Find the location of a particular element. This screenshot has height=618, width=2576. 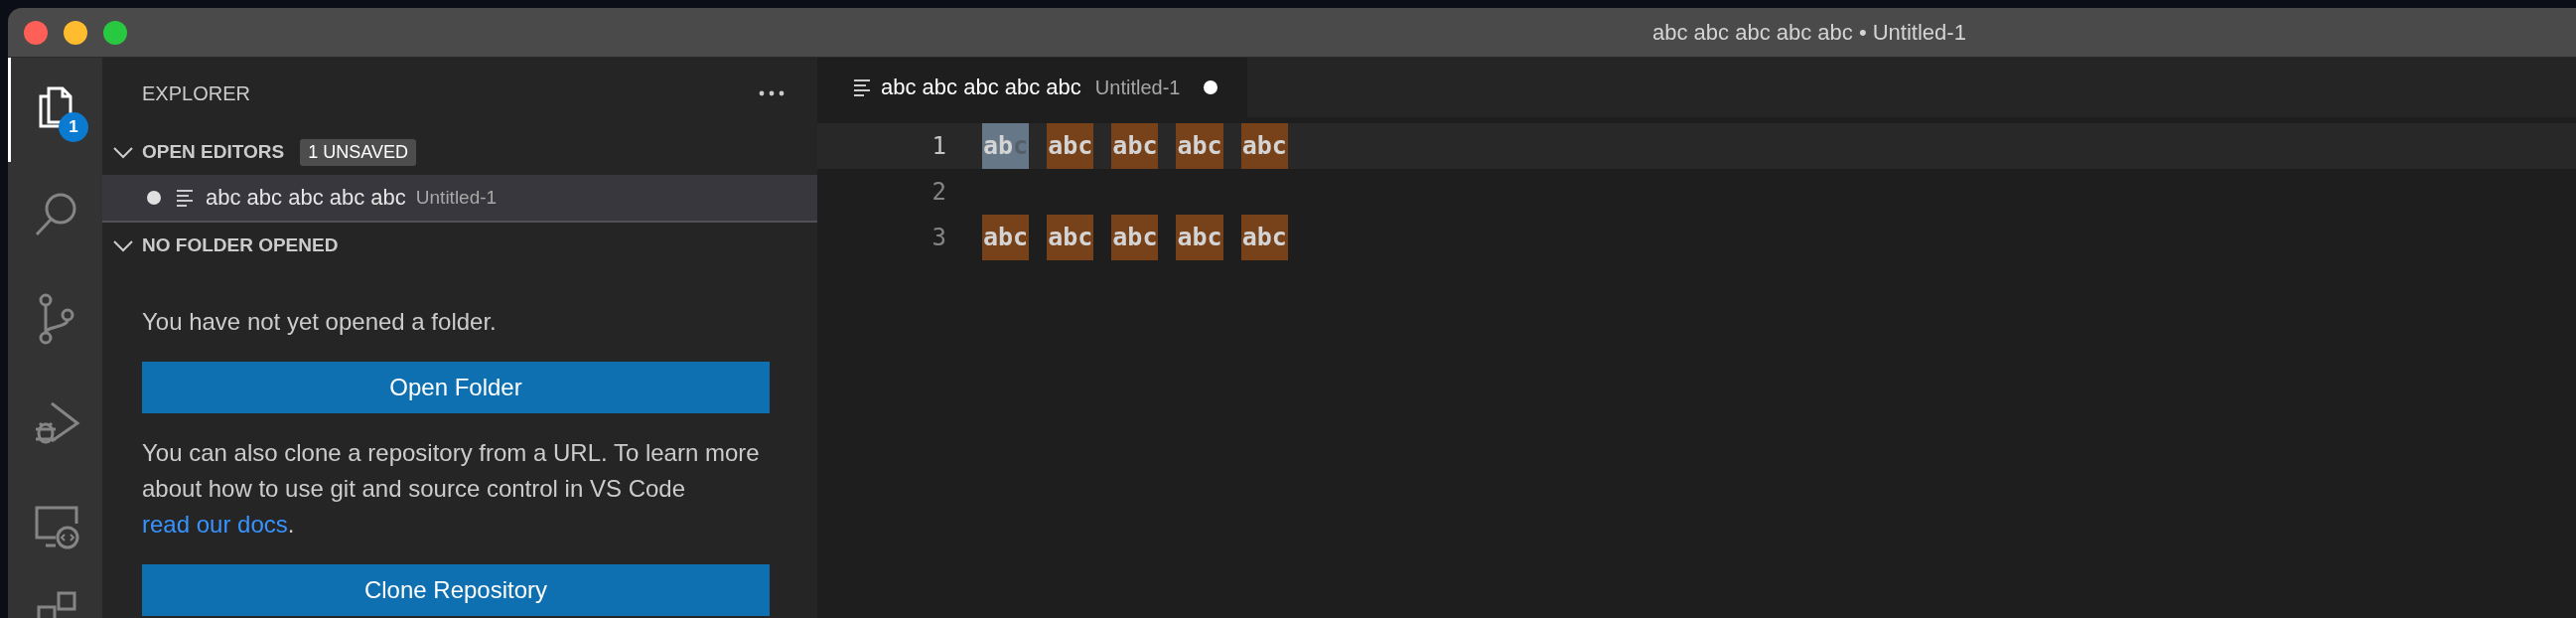

more-actions-icon is located at coordinates (772, 93).